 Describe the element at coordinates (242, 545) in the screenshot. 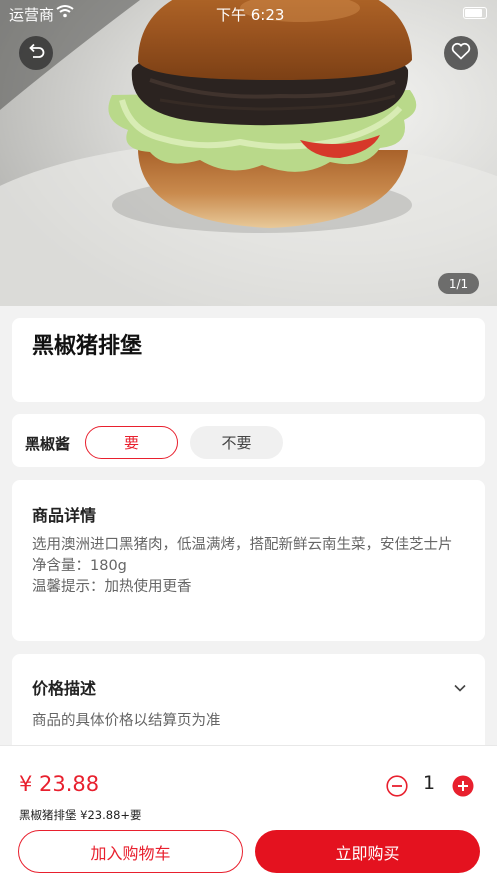

I see `details-line: 选用澳洲进口黑猪肉，低温满烤，搭配新鲜云南生菜，安佳芝士片` at that location.